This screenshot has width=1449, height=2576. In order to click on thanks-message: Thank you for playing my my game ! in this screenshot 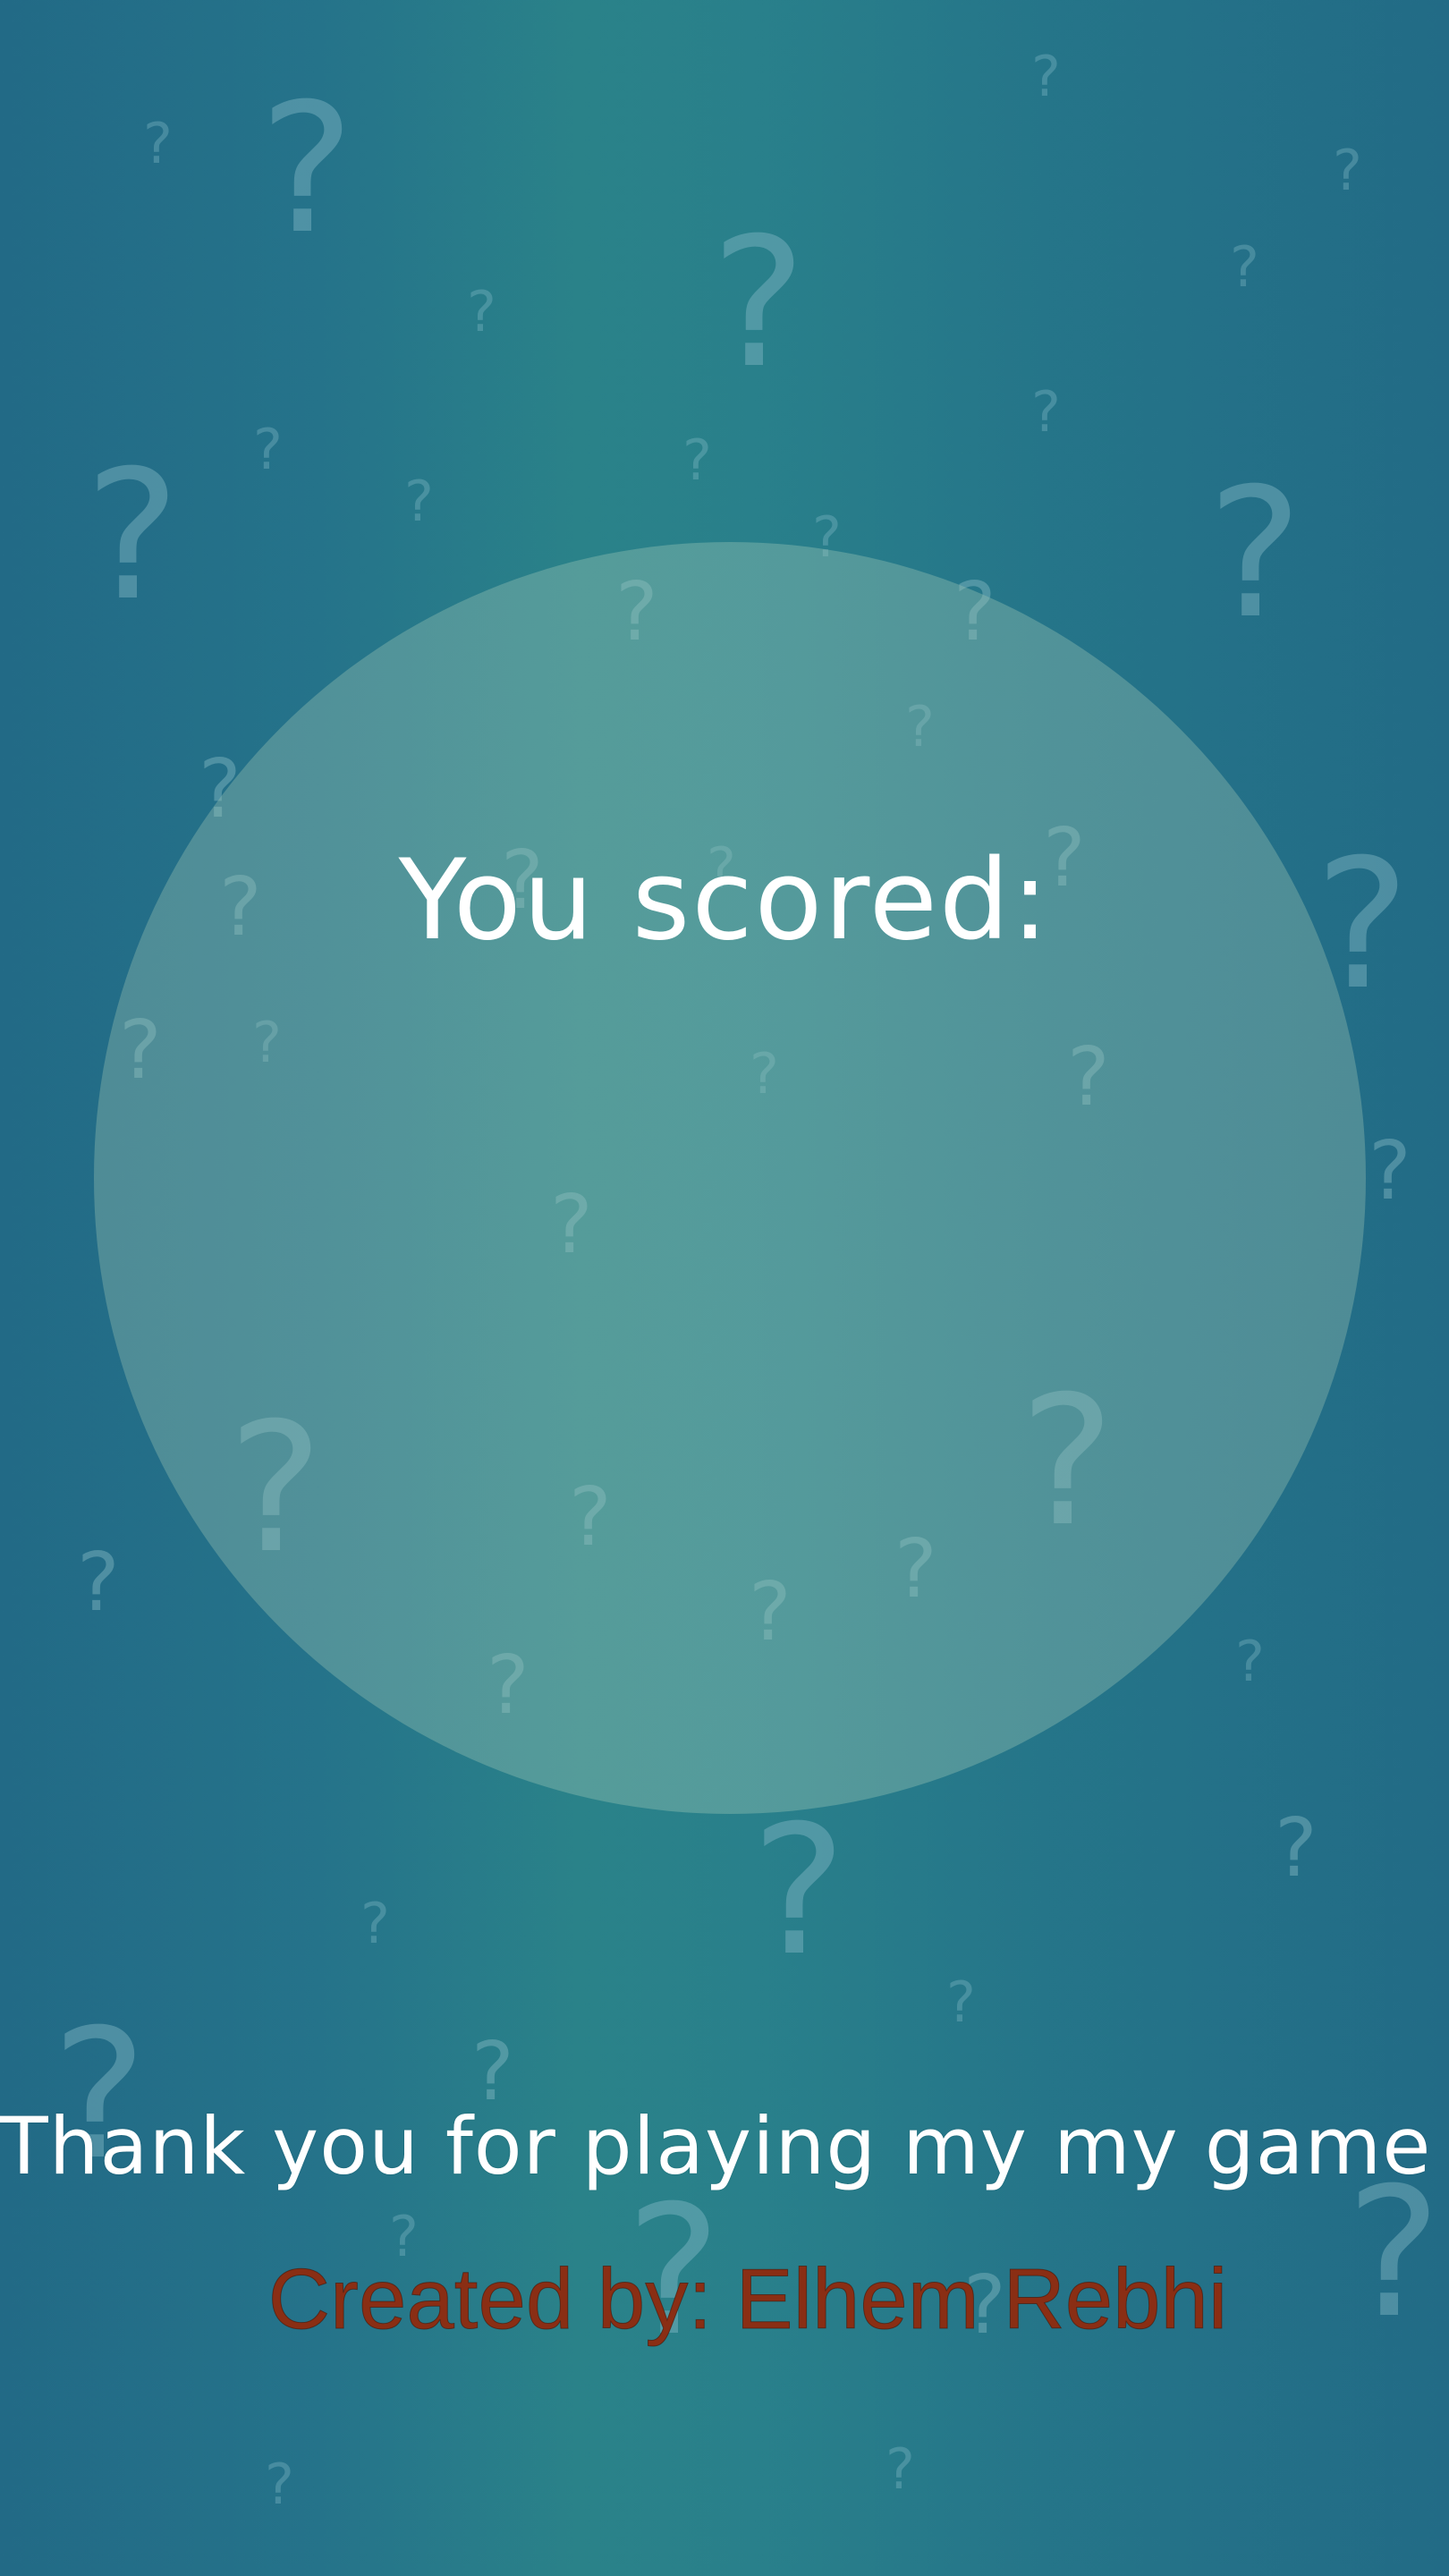, I will do `click(724, 2146)`.